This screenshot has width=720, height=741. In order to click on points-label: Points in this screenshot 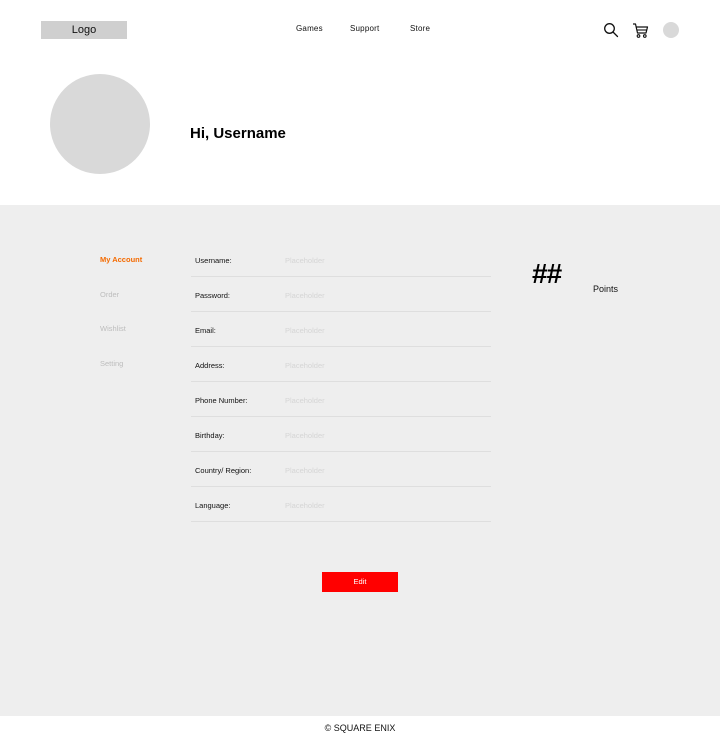, I will do `click(606, 289)`.